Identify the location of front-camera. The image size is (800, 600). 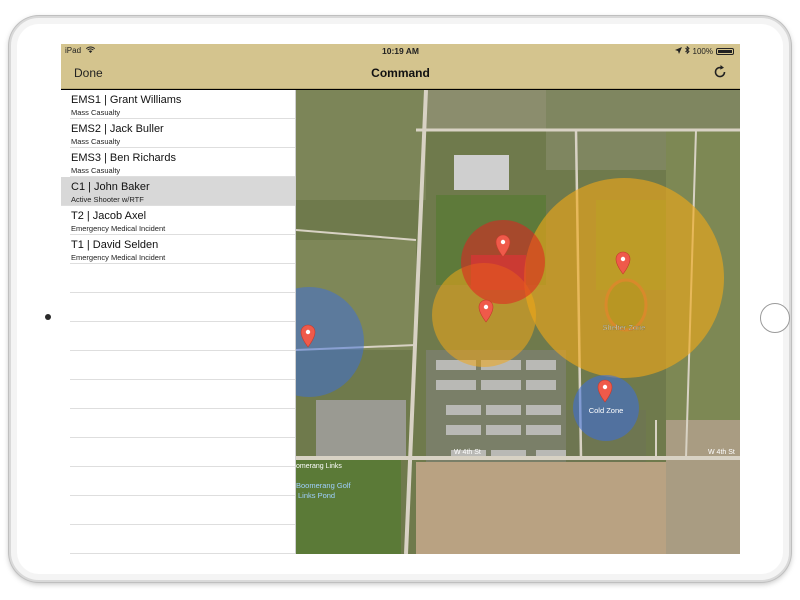
(48, 317).